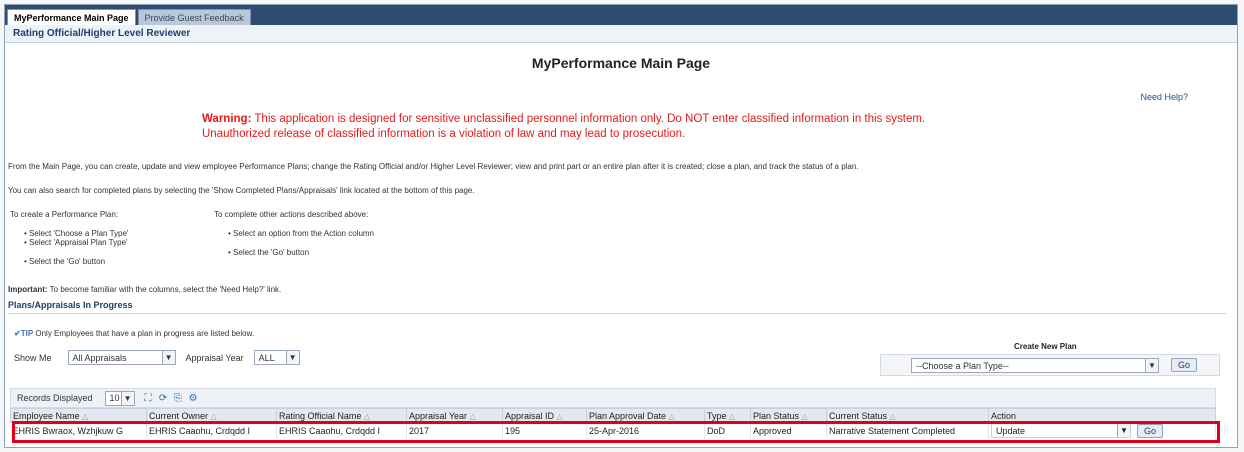 Image resolution: width=1244 pixels, height=452 pixels. I want to click on create-step-1: • Select 'Choose a Plan Type', so click(76, 233).